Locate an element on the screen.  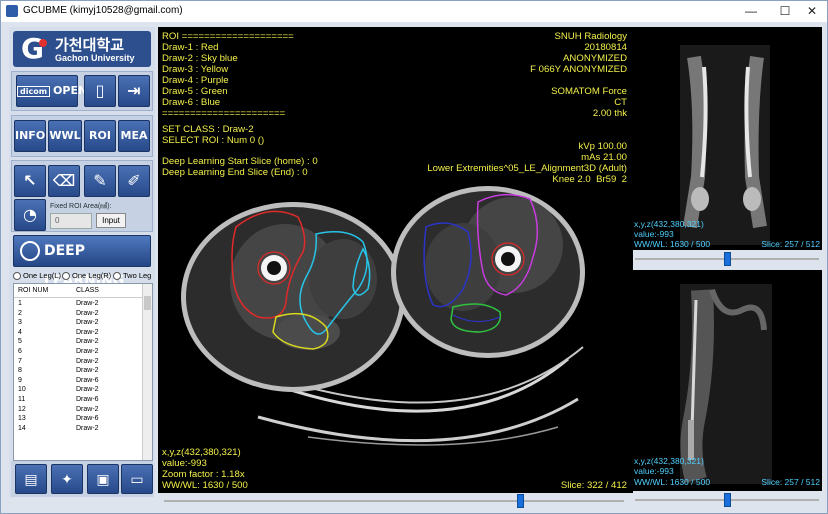
table-row: 4 Draw-2 is located at coordinates (78, 334).